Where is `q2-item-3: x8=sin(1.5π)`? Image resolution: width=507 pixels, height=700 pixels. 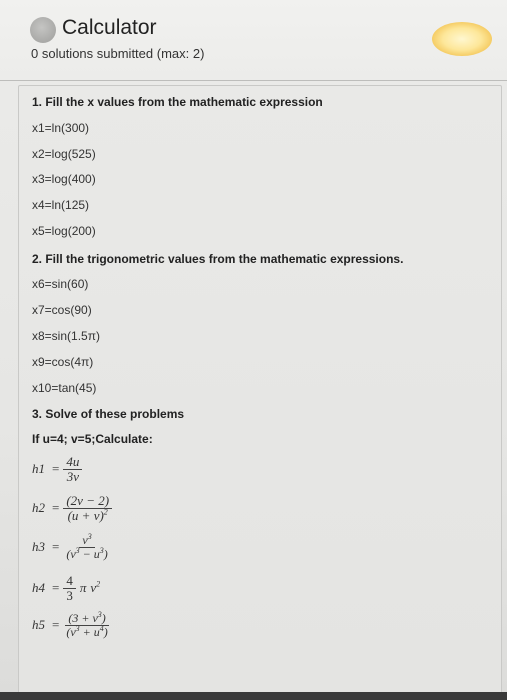
q2-item-3: x8=sin(1.5π) is located at coordinates (66, 336).